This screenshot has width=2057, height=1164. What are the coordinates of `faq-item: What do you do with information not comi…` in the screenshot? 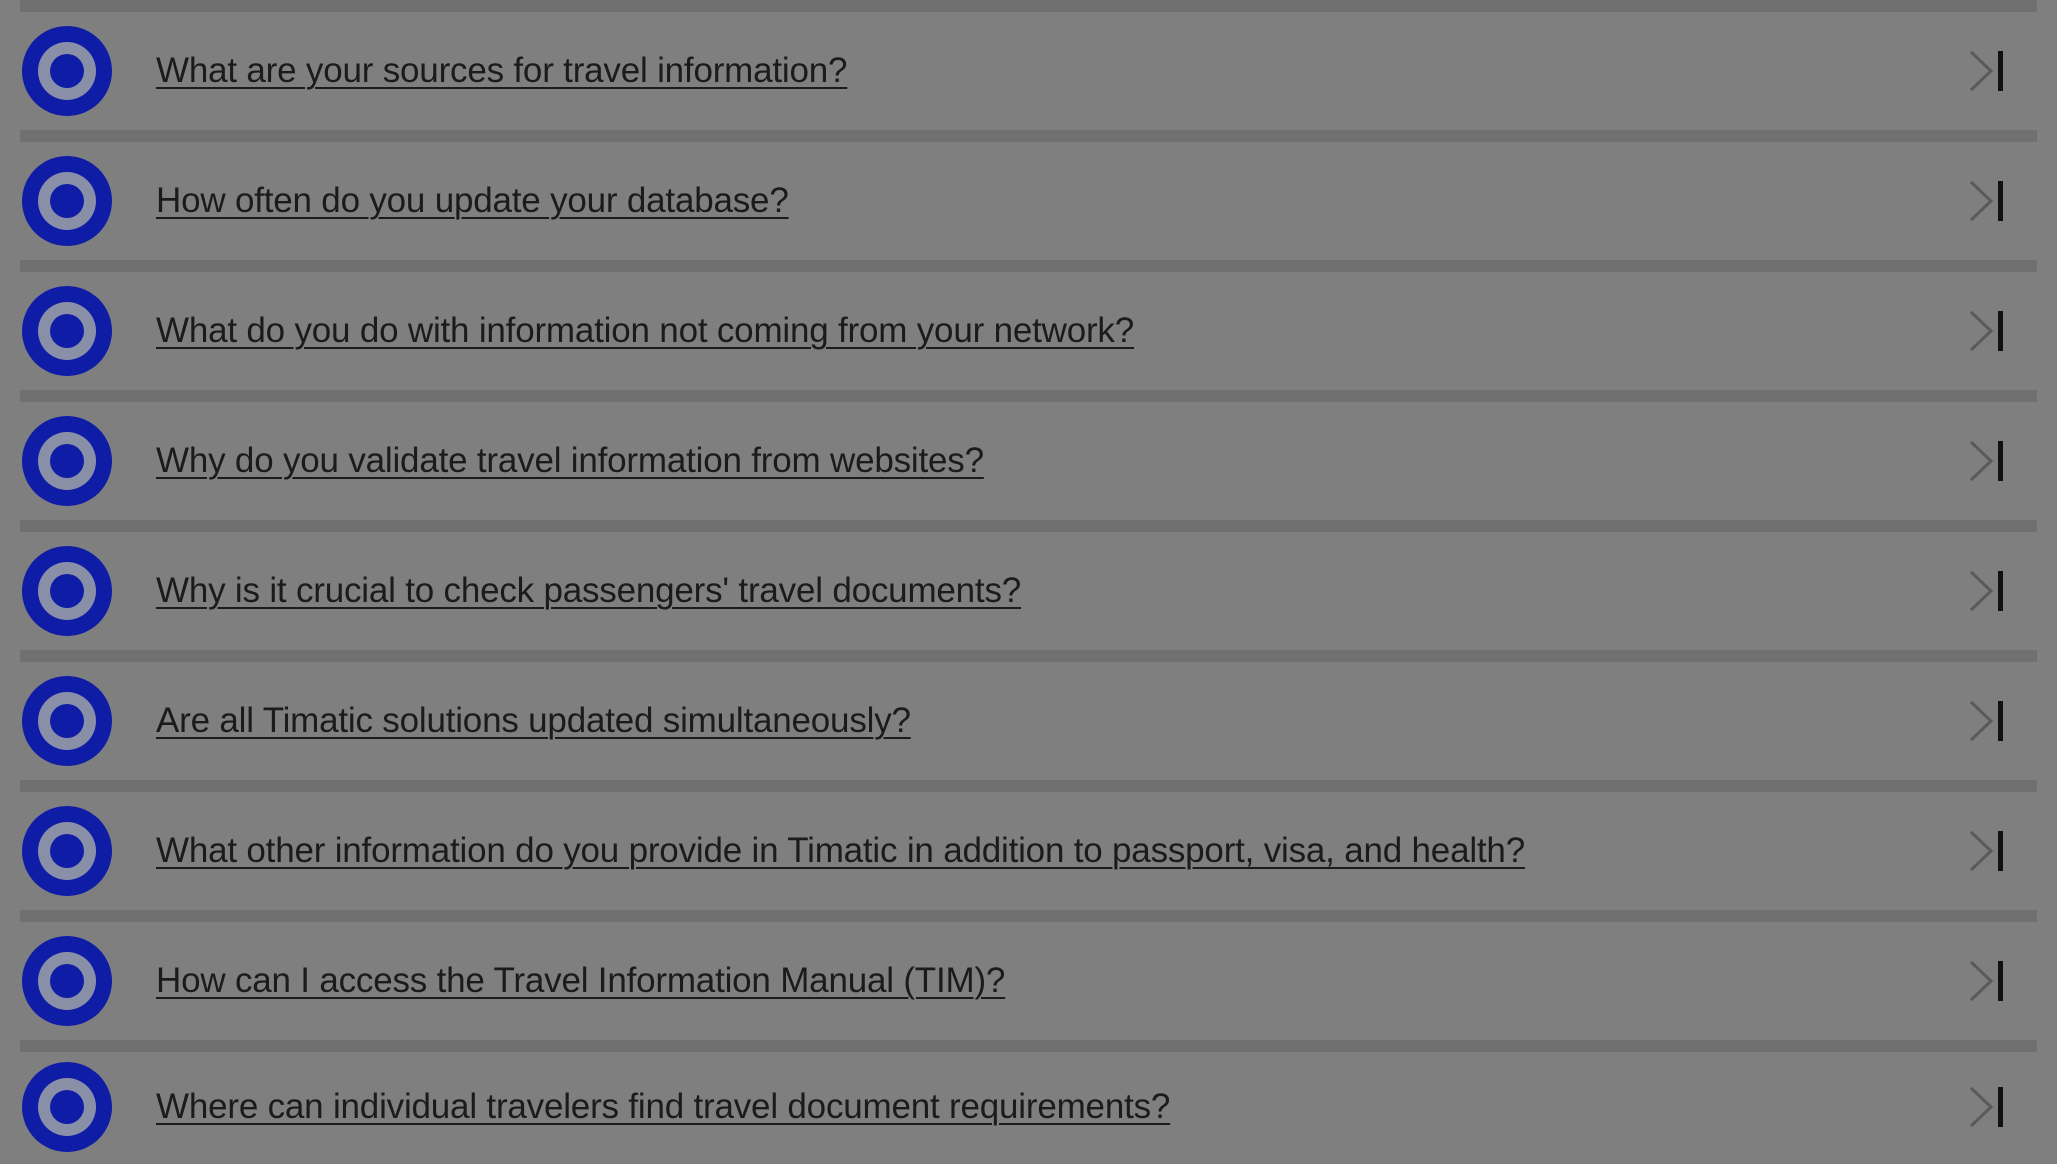 It's located at (1028, 331).